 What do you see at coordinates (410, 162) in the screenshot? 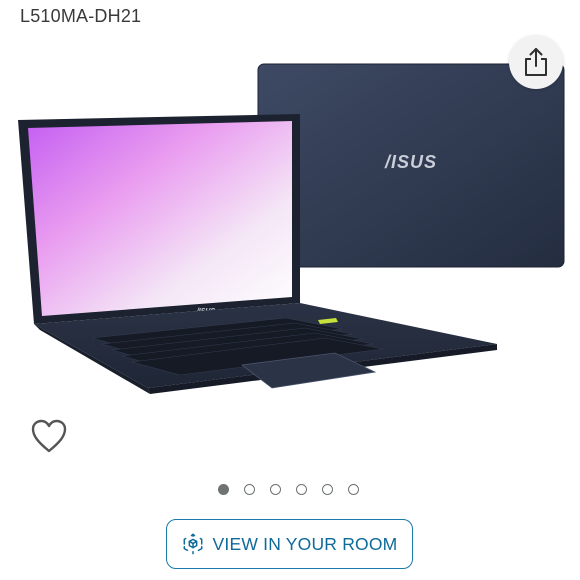
I see `lid-logo: /ISUS` at bounding box center [410, 162].